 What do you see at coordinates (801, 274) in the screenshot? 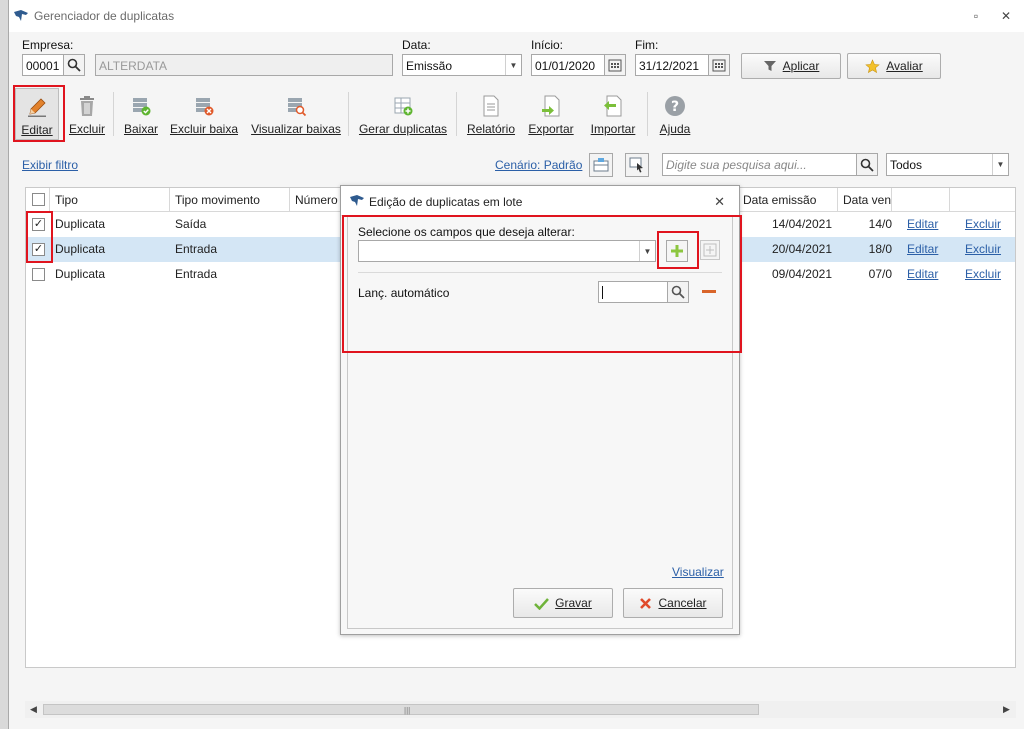
I see `cell-data-emissao: 09/04/2021` at bounding box center [801, 274].